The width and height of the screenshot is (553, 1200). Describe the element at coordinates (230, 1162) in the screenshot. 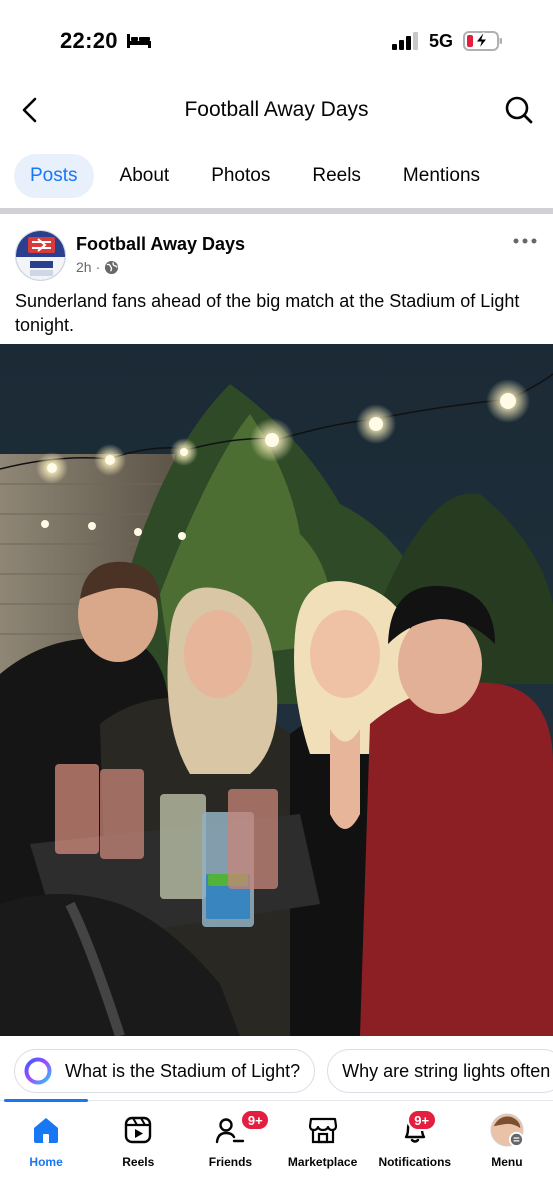

I see `nav-label: Friends` at that location.